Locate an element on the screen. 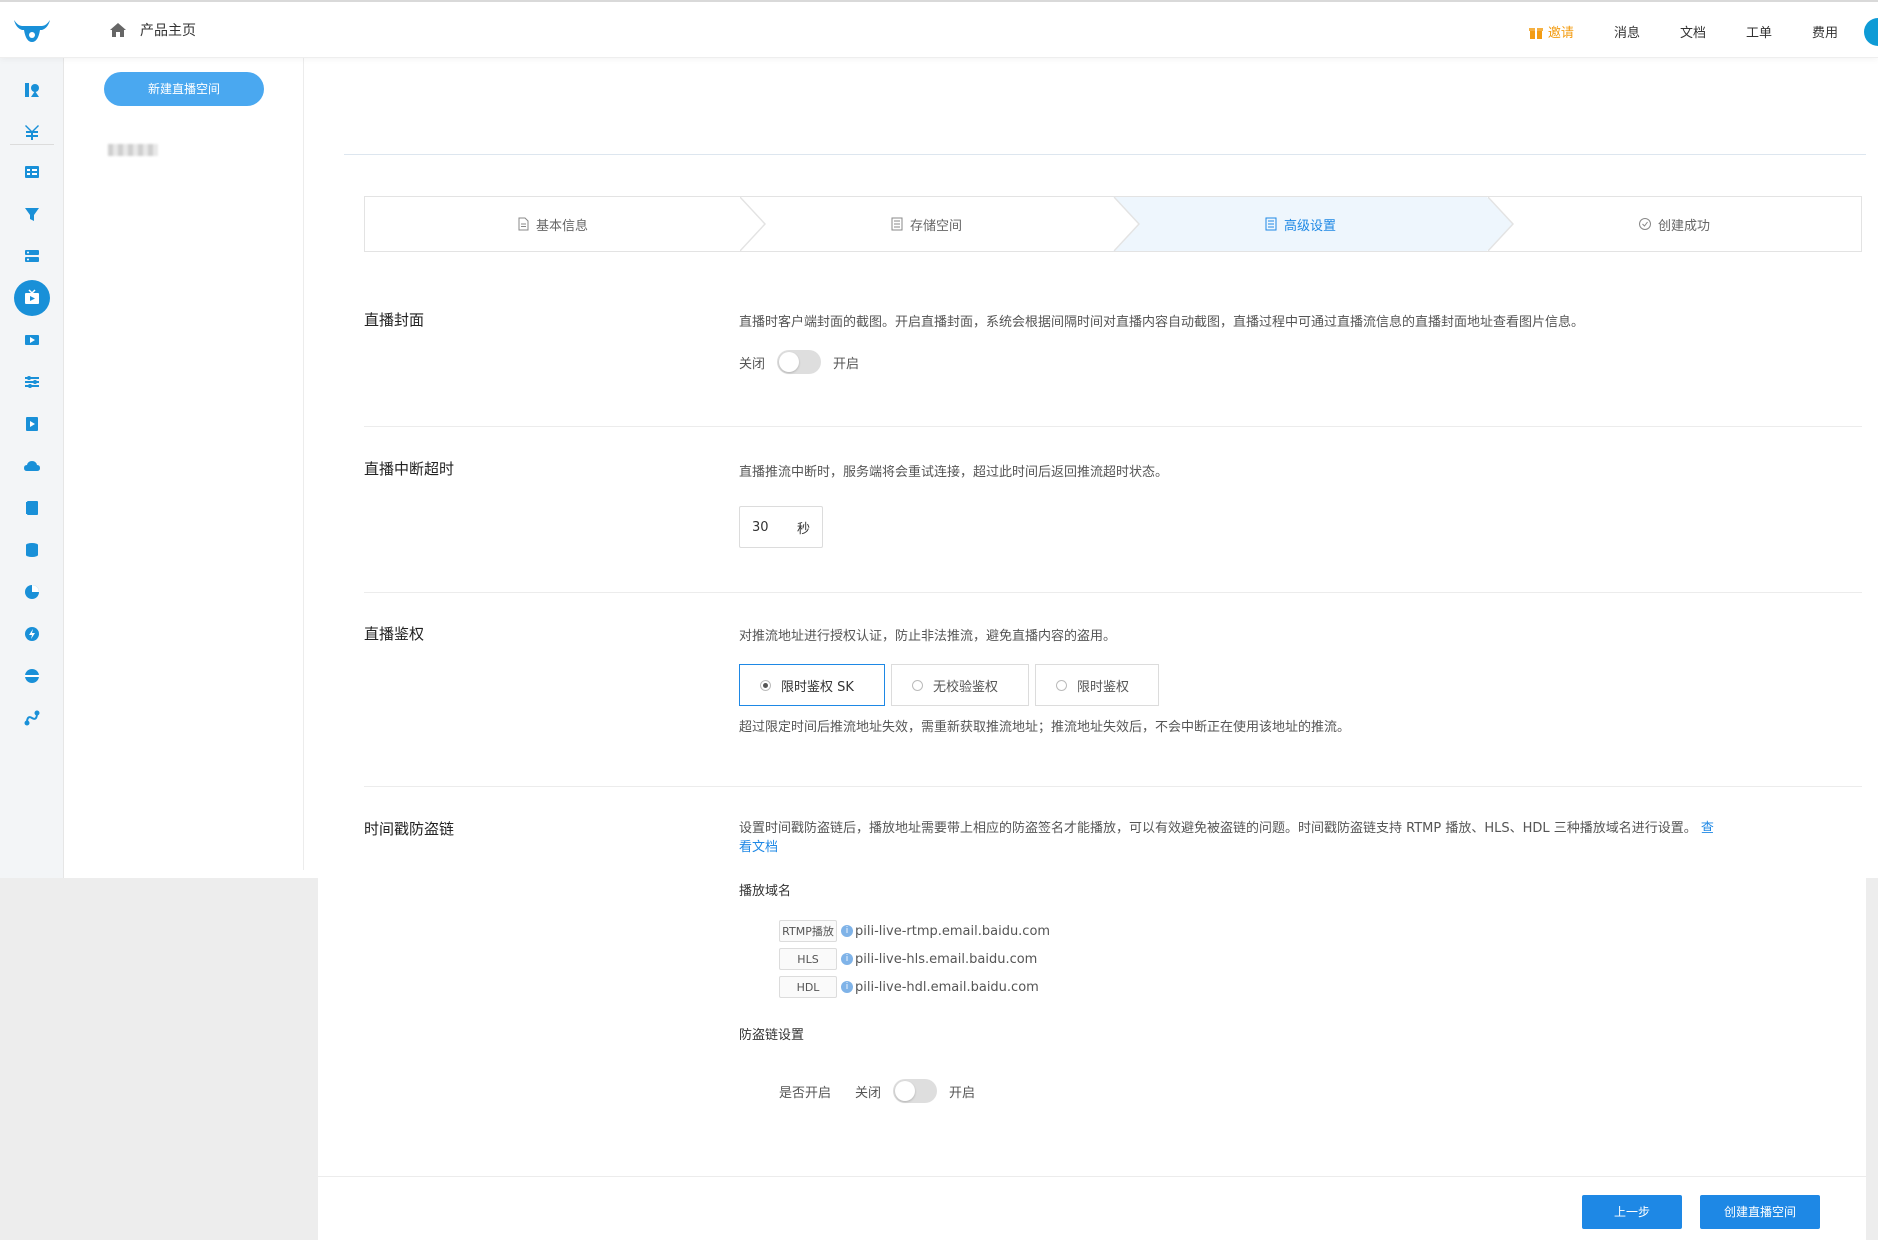 This screenshot has width=1878, height=1240. antileech-toggle-row: 是否开启 关闭 开启 is located at coordinates (877, 1091).